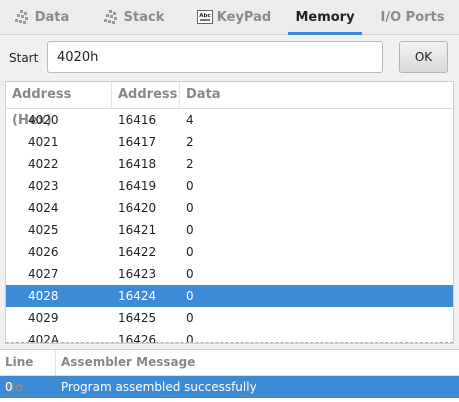  Describe the element at coordinates (229, 208) in the screenshot. I see `table-row: 4024 16420 0` at that location.